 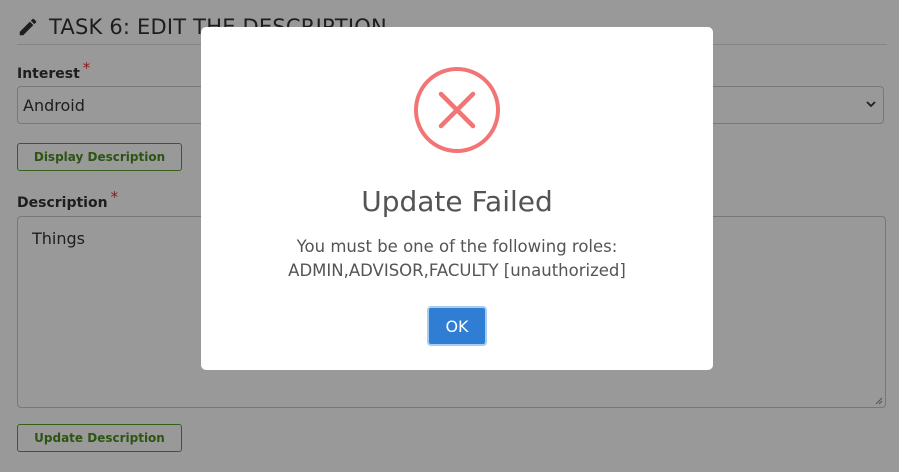 What do you see at coordinates (457, 110) in the screenshot?
I see `error-x-icon` at bounding box center [457, 110].